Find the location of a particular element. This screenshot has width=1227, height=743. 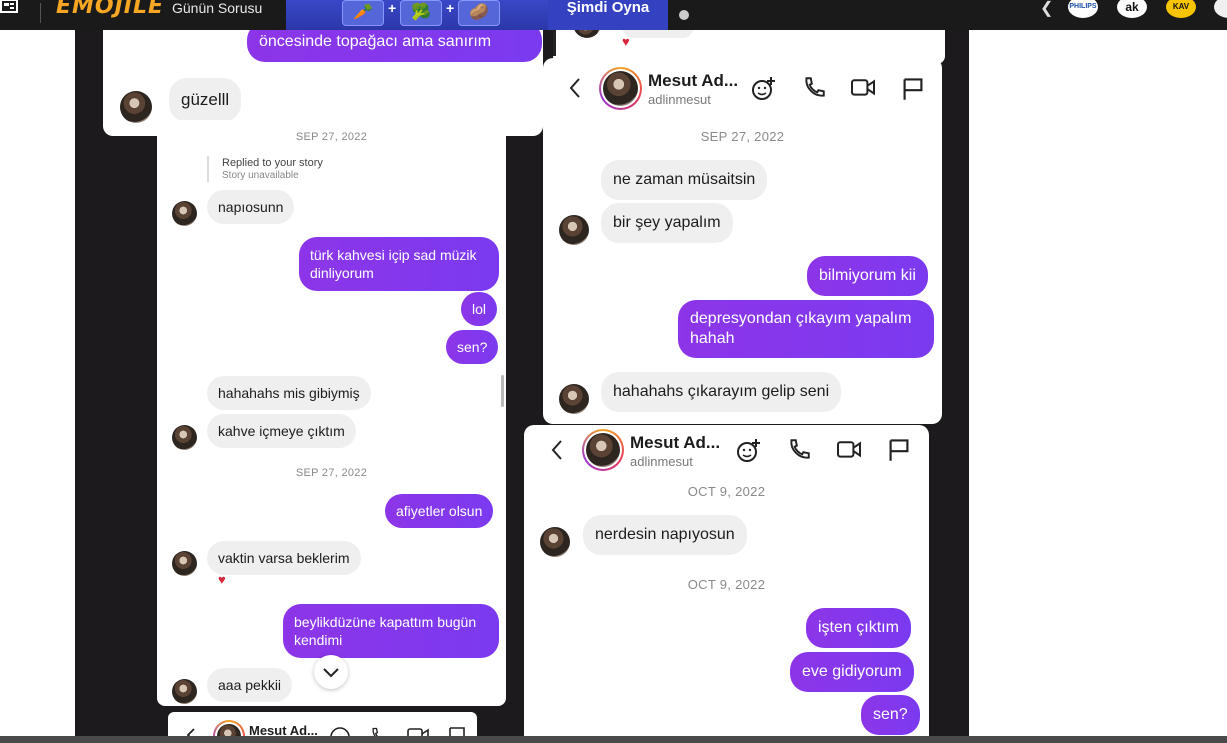

outgoing-message: eve gidiyorum is located at coordinates (852, 672).